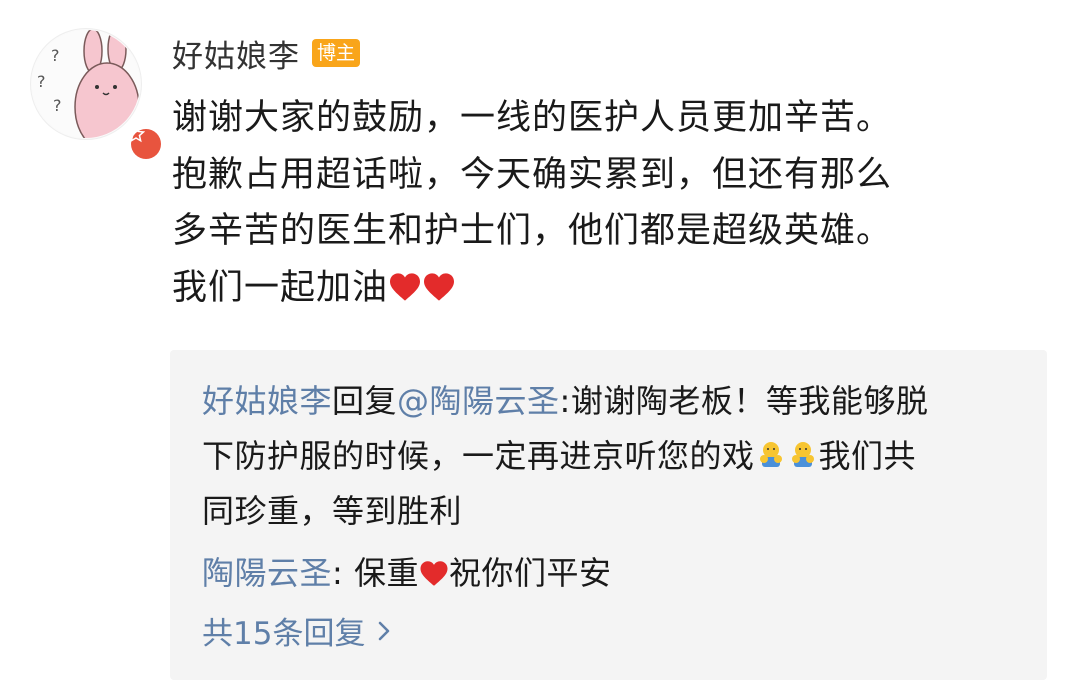 This screenshot has height=680, width=1080. Describe the element at coordinates (532, 118) in the screenshot. I see `post-line: 谢谢大家的鼓励，一线的医护人员更加辛苦。` at that location.